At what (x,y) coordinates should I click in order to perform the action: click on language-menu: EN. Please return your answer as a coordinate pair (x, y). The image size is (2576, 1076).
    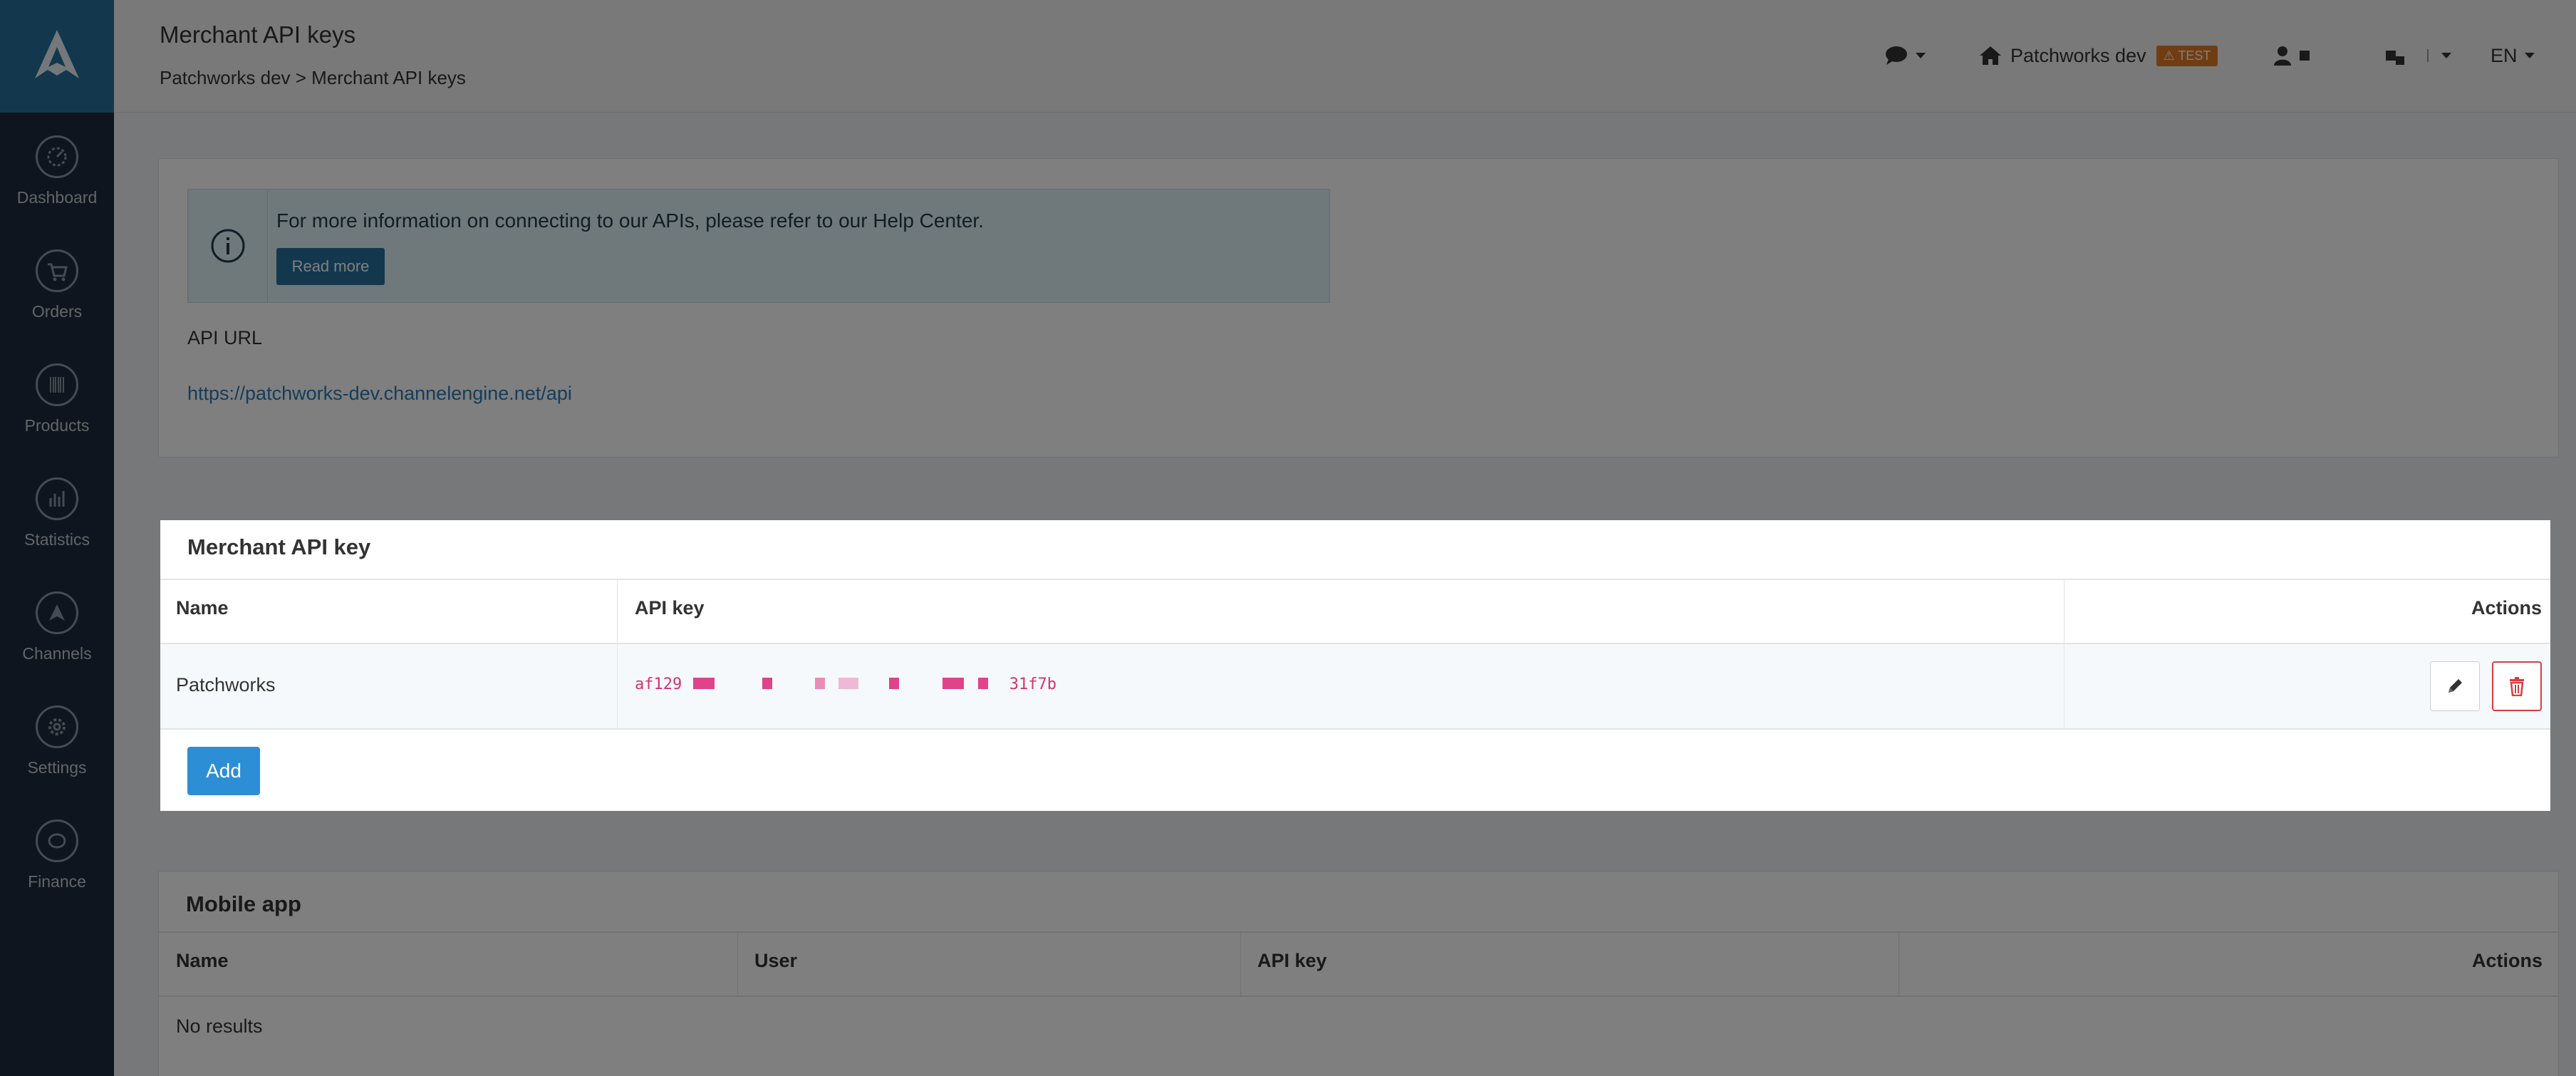
    Looking at the image, I should click on (2513, 55).